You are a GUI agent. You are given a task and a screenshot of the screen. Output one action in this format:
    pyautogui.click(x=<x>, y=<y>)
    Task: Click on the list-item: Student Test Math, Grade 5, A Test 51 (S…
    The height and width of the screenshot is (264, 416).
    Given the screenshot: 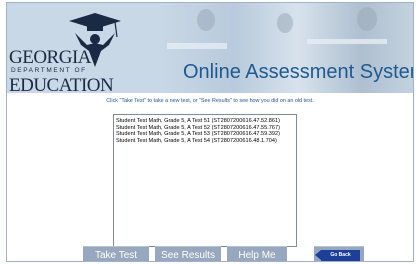 What is the action you would take?
    pyautogui.click(x=206, y=121)
    